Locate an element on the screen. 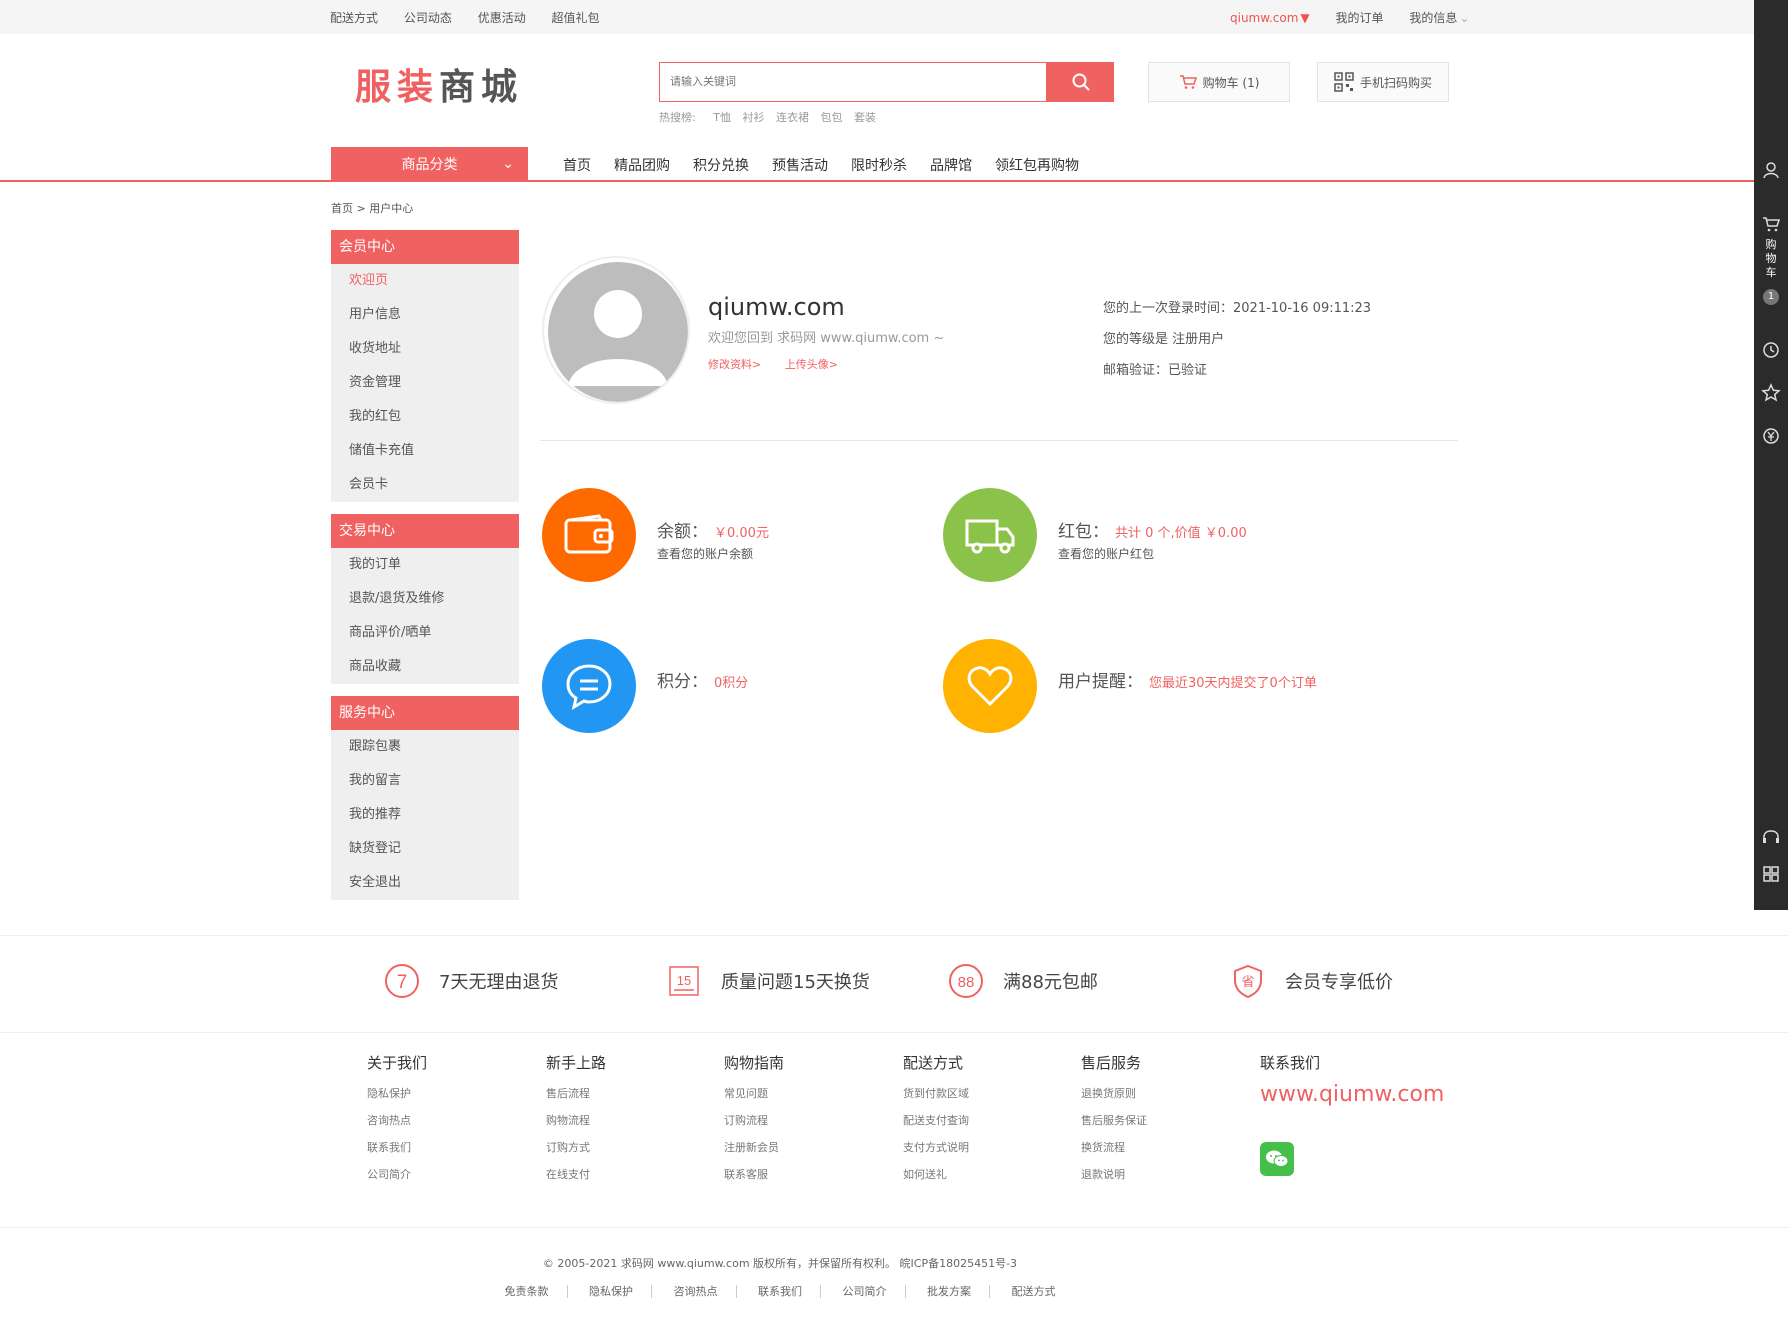 The width and height of the screenshot is (1788, 1321). svg-text: 7 is located at coordinates (402, 982).